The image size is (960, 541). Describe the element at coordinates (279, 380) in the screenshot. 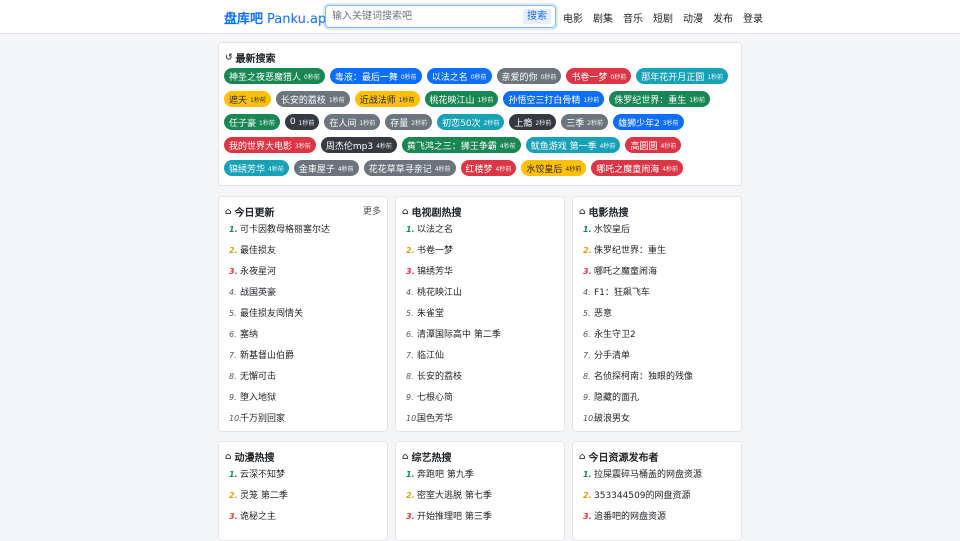

I see `list-item: 8. 无懈可击` at that location.